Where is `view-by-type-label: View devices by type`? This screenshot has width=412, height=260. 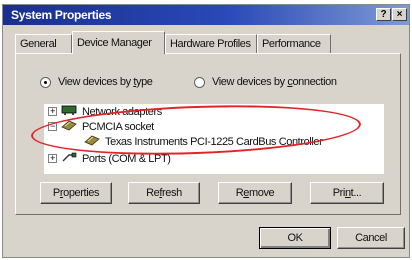
view-by-type-label: View devices by type is located at coordinates (105, 82).